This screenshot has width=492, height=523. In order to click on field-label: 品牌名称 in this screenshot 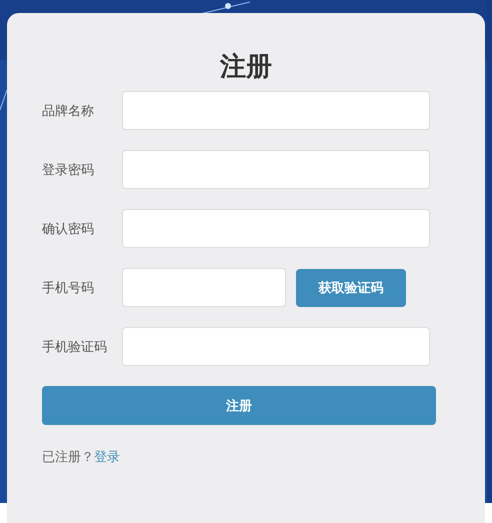, I will do `click(68, 111)`.